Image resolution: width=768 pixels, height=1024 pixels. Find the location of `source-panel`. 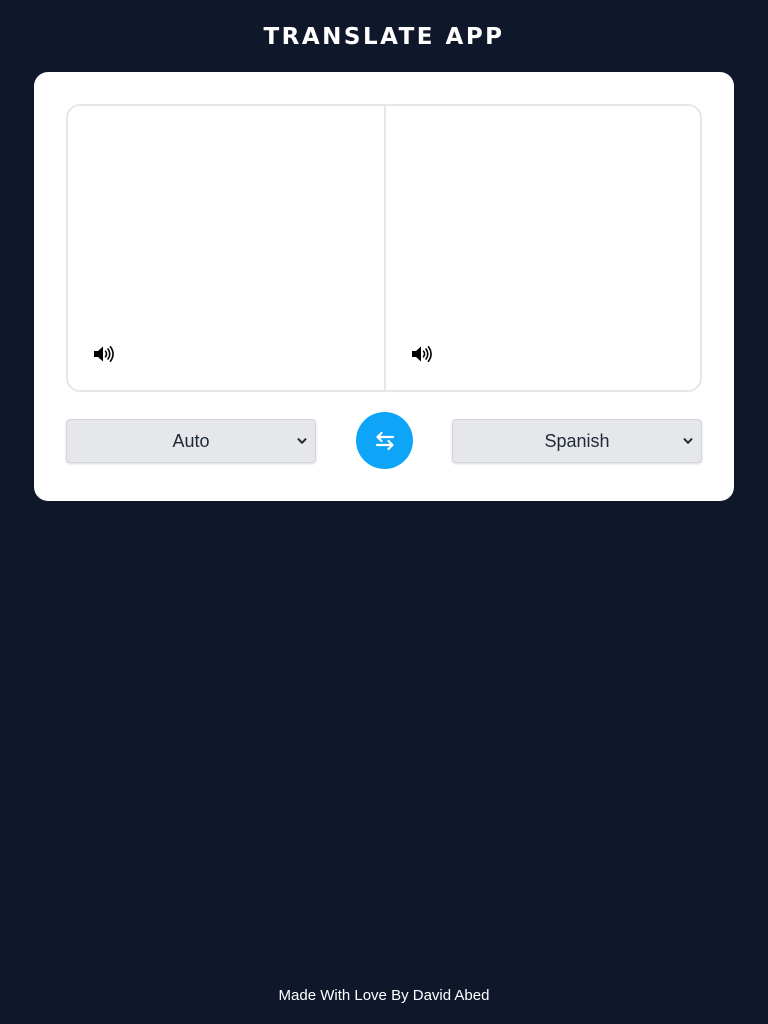

source-panel is located at coordinates (226, 248).